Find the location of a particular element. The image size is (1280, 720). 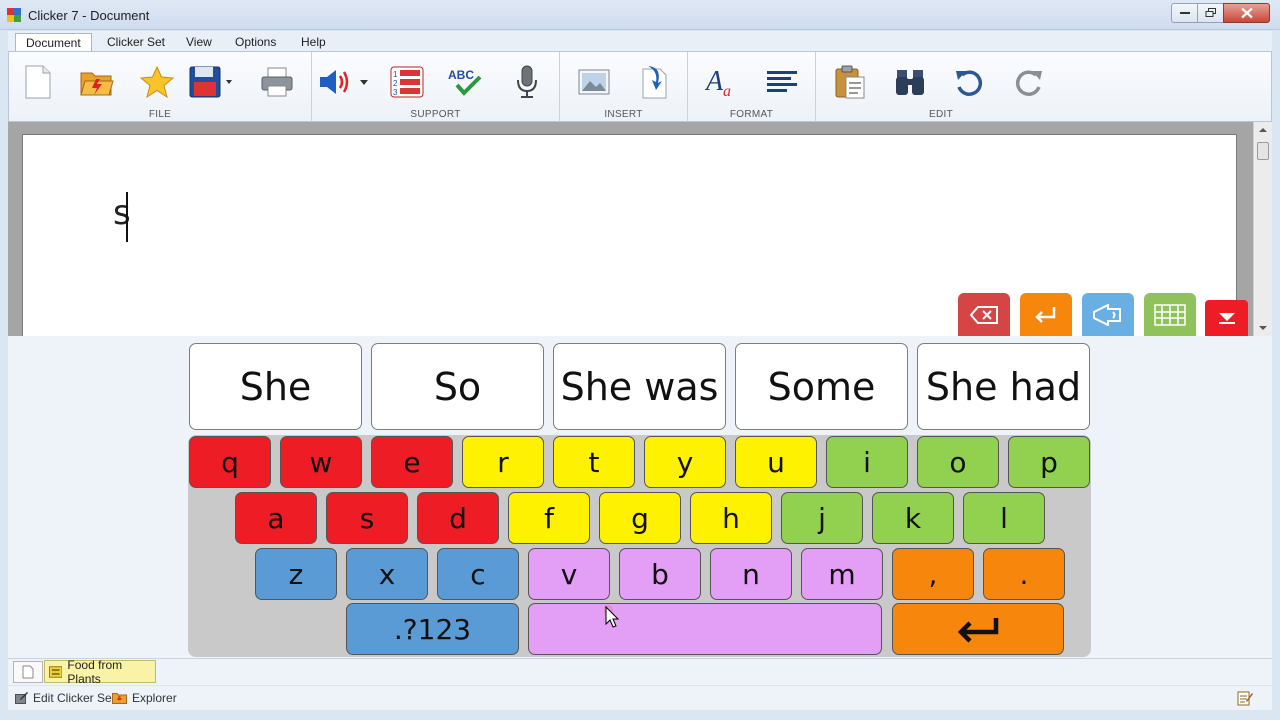

key-s: s is located at coordinates (367, 518).